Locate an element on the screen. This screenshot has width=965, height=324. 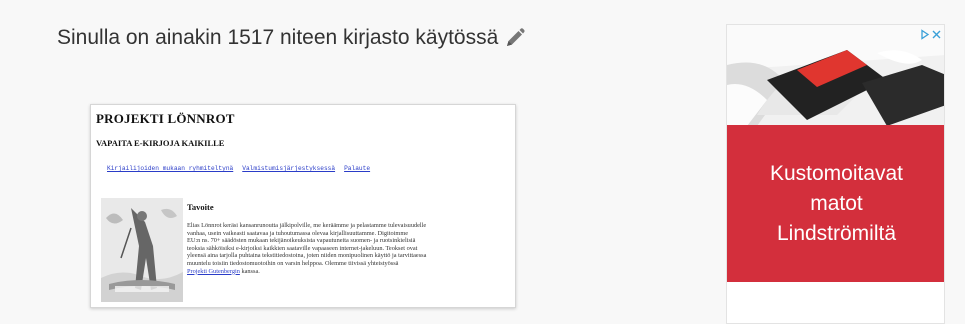
ad-photo-mats is located at coordinates (835, 75).